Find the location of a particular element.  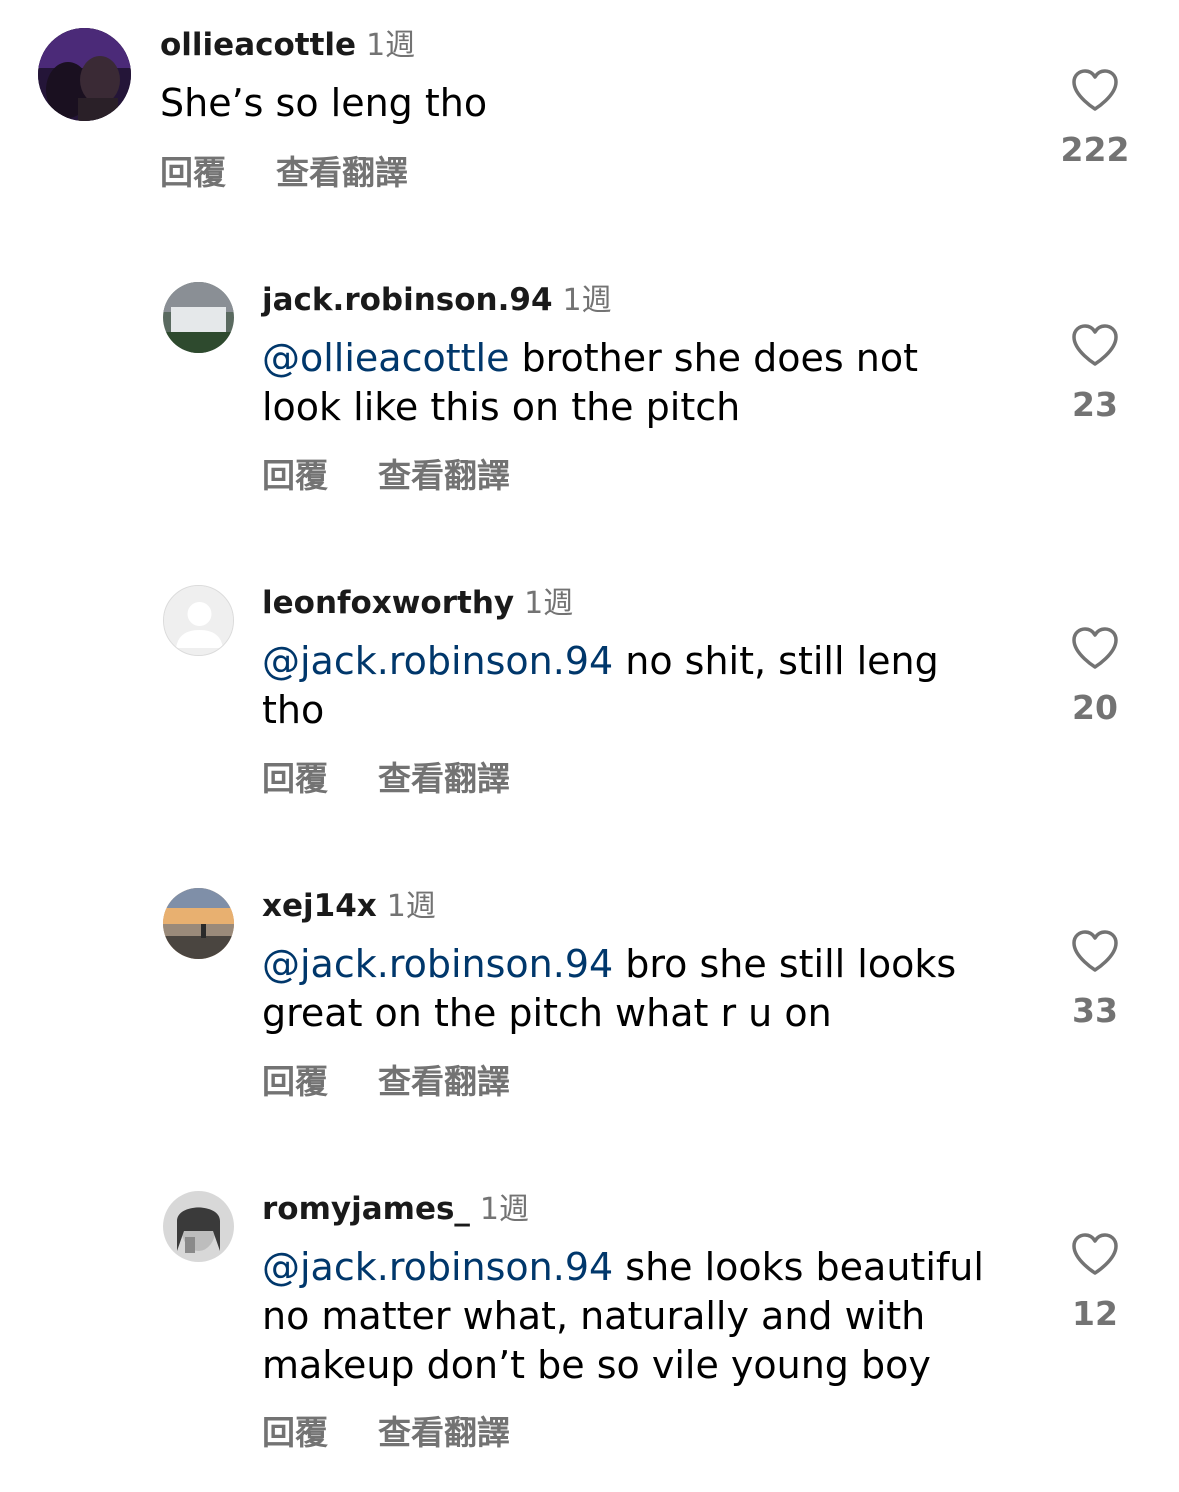

comment-body: She’s so leng tho is located at coordinates (324, 103).